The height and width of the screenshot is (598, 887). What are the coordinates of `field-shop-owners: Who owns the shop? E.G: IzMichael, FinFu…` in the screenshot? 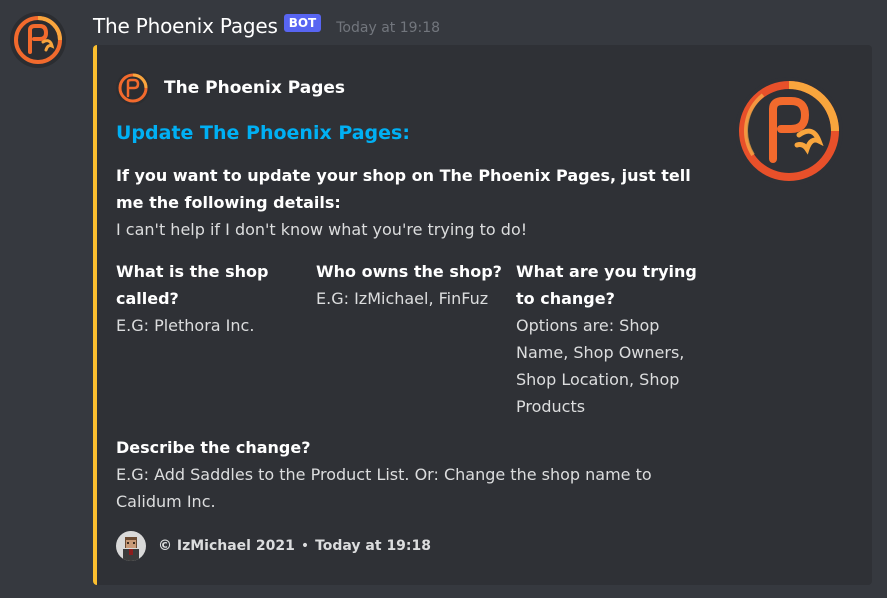 It's located at (412, 285).